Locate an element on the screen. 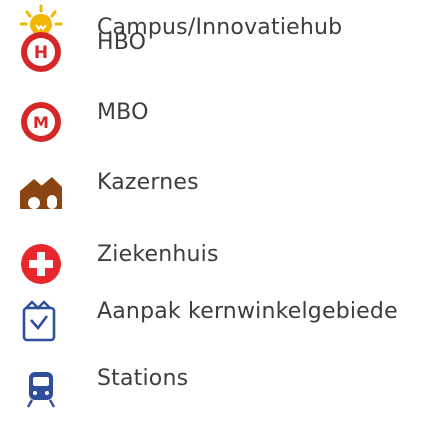 Image resolution: width=446 pixels, height=437 pixels. station-icon is located at coordinates (41, 388).